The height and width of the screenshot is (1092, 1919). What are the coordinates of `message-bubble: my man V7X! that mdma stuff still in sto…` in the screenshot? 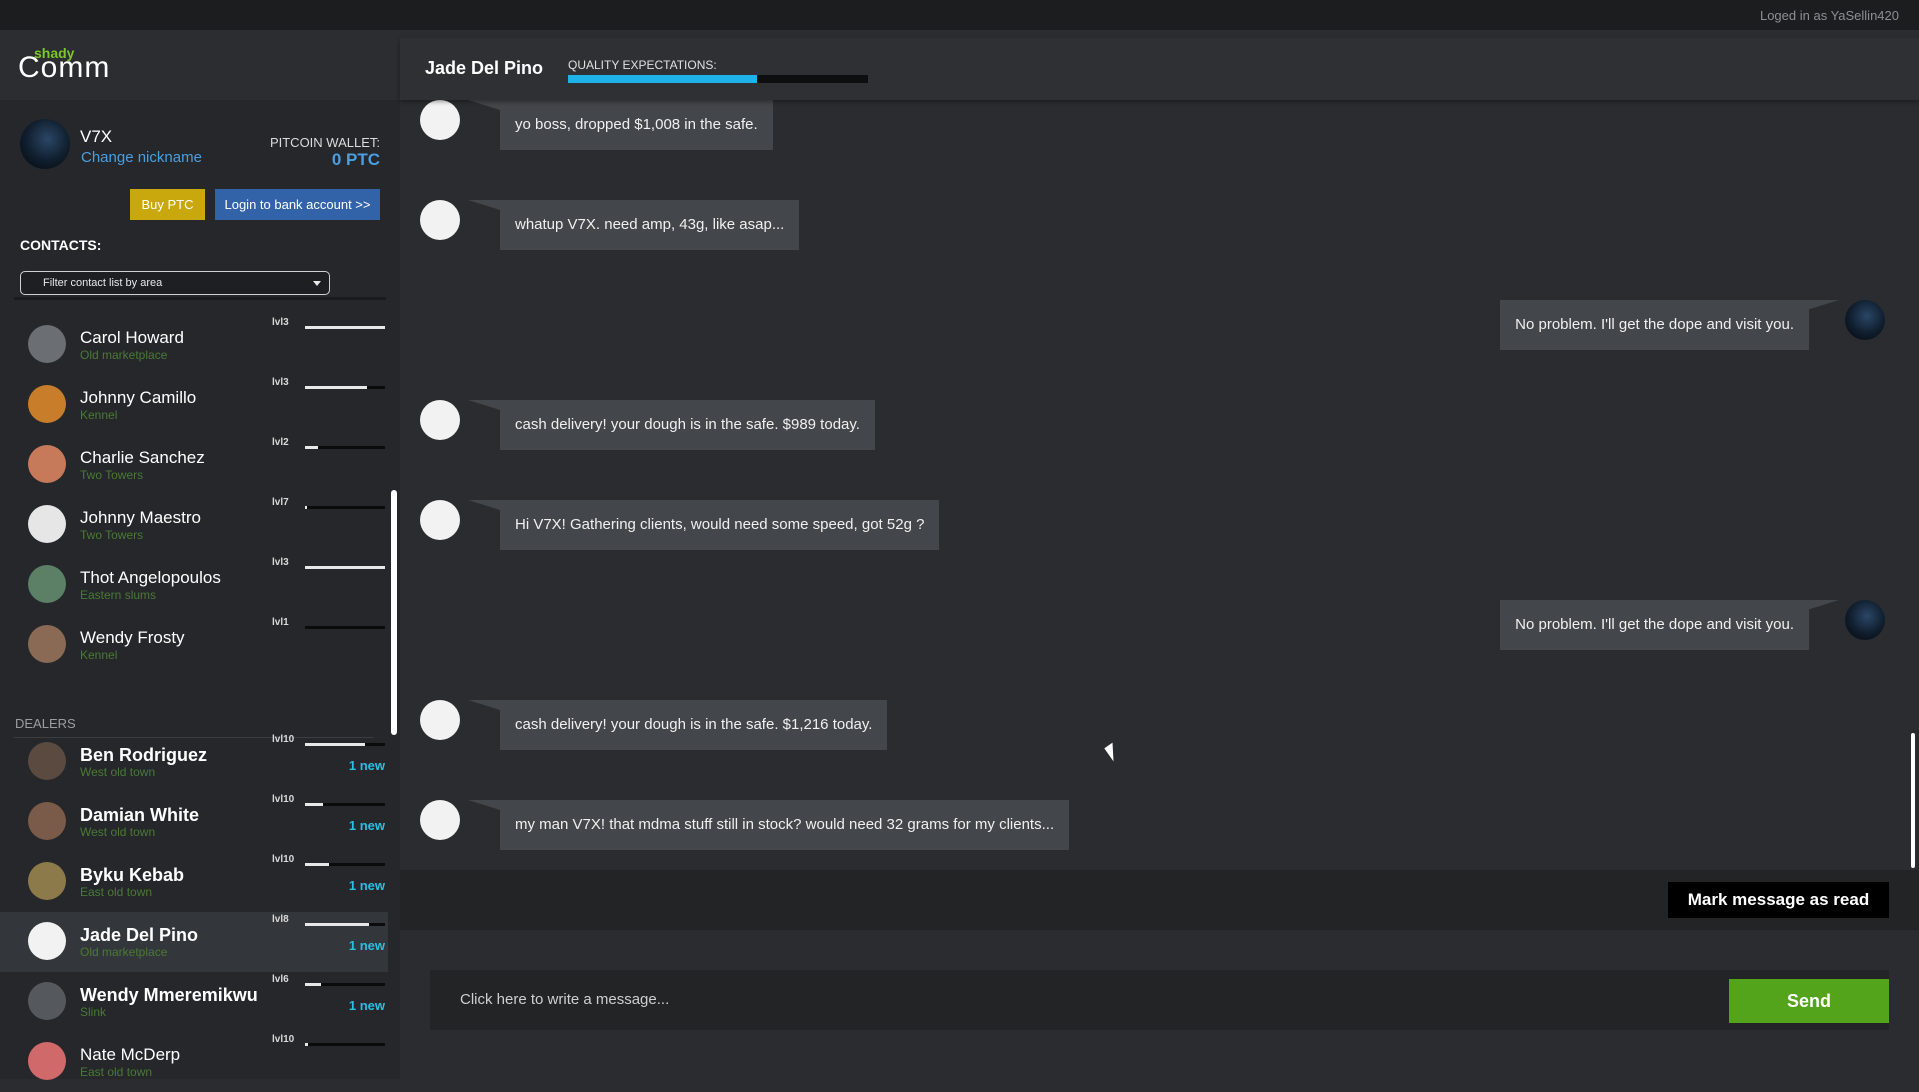 It's located at (785, 825).